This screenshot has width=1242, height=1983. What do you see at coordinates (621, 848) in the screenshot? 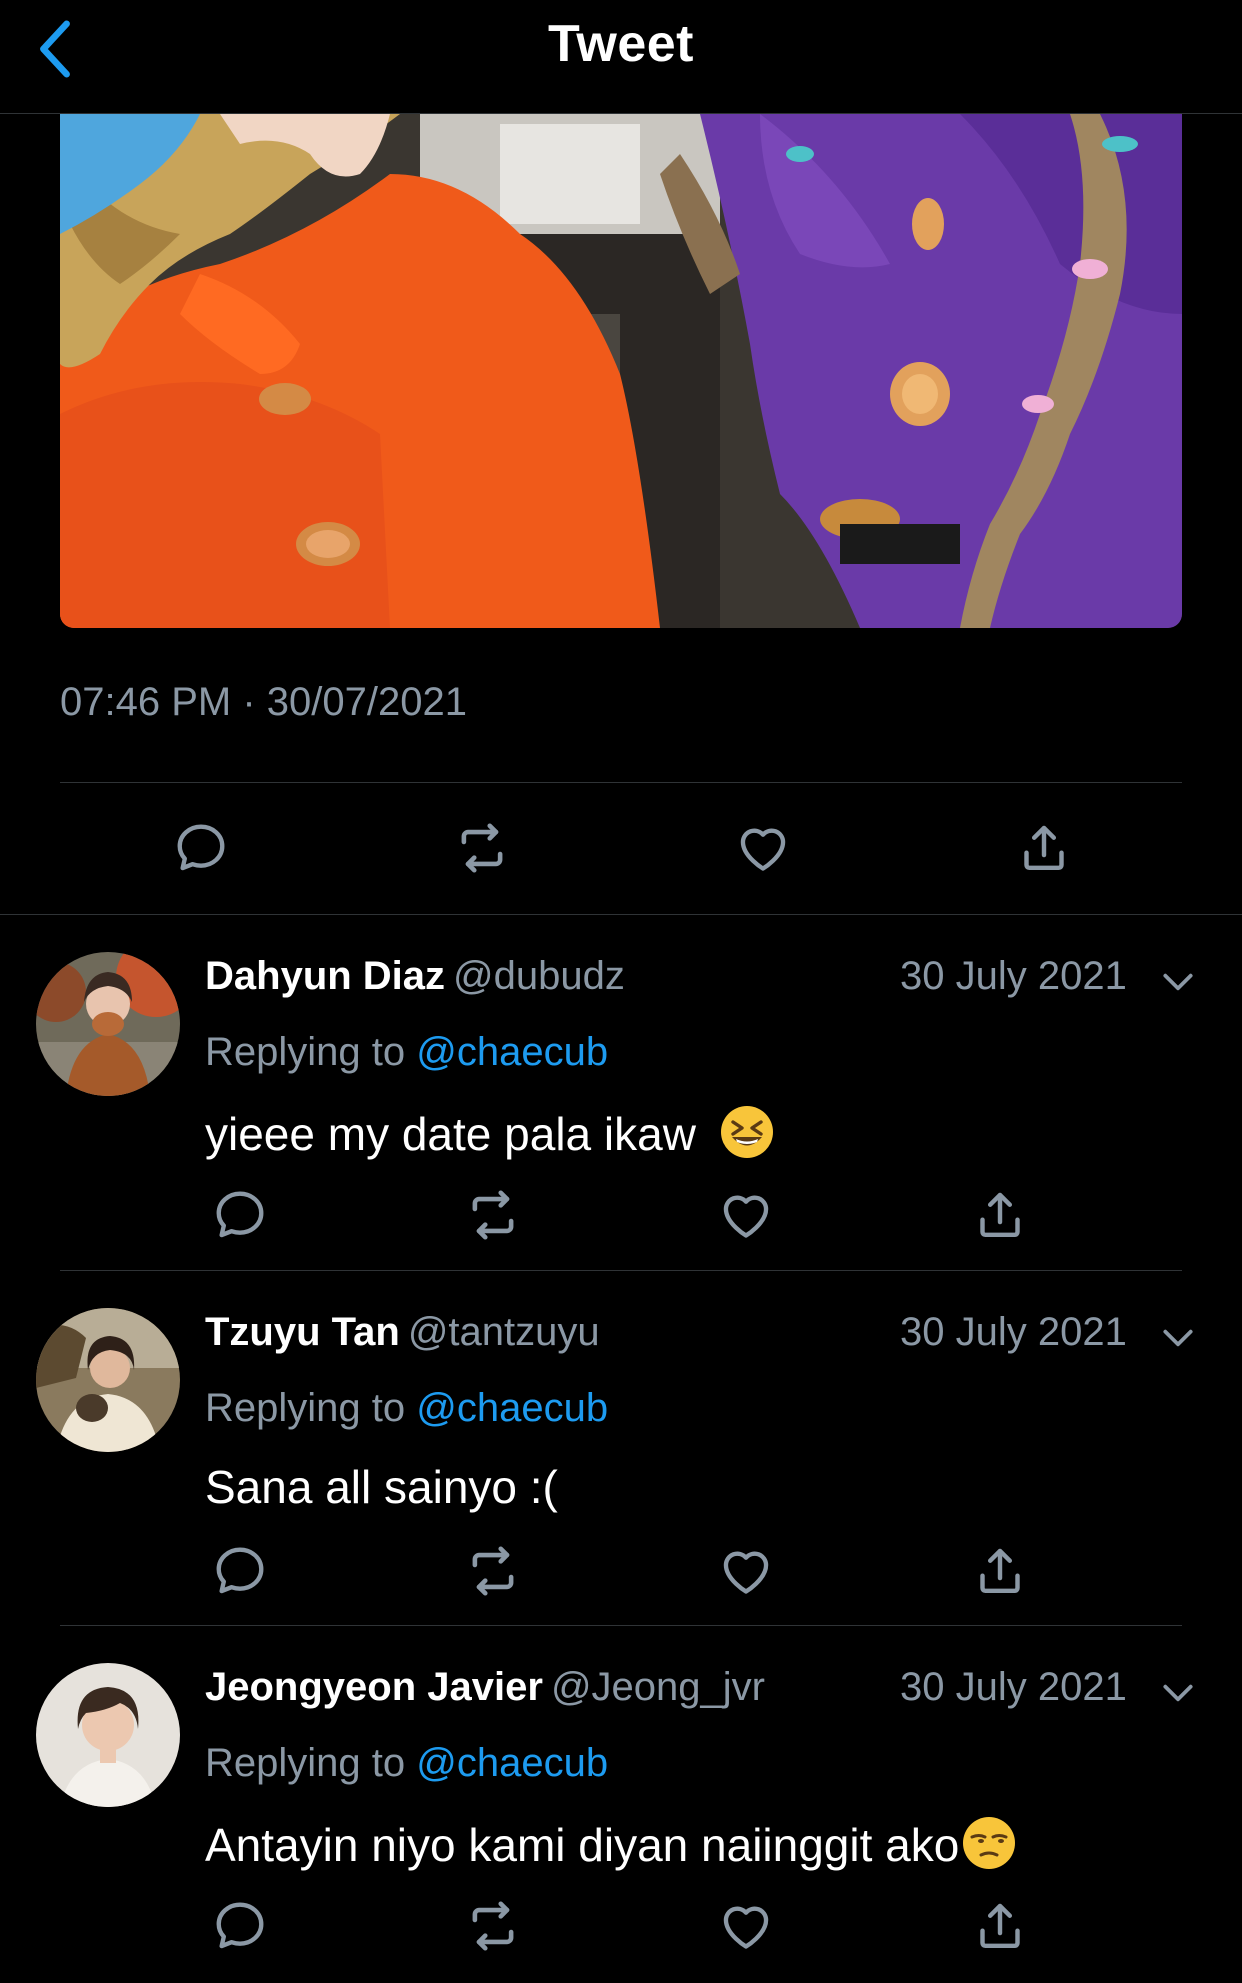
I see `tweet-action-bar` at bounding box center [621, 848].